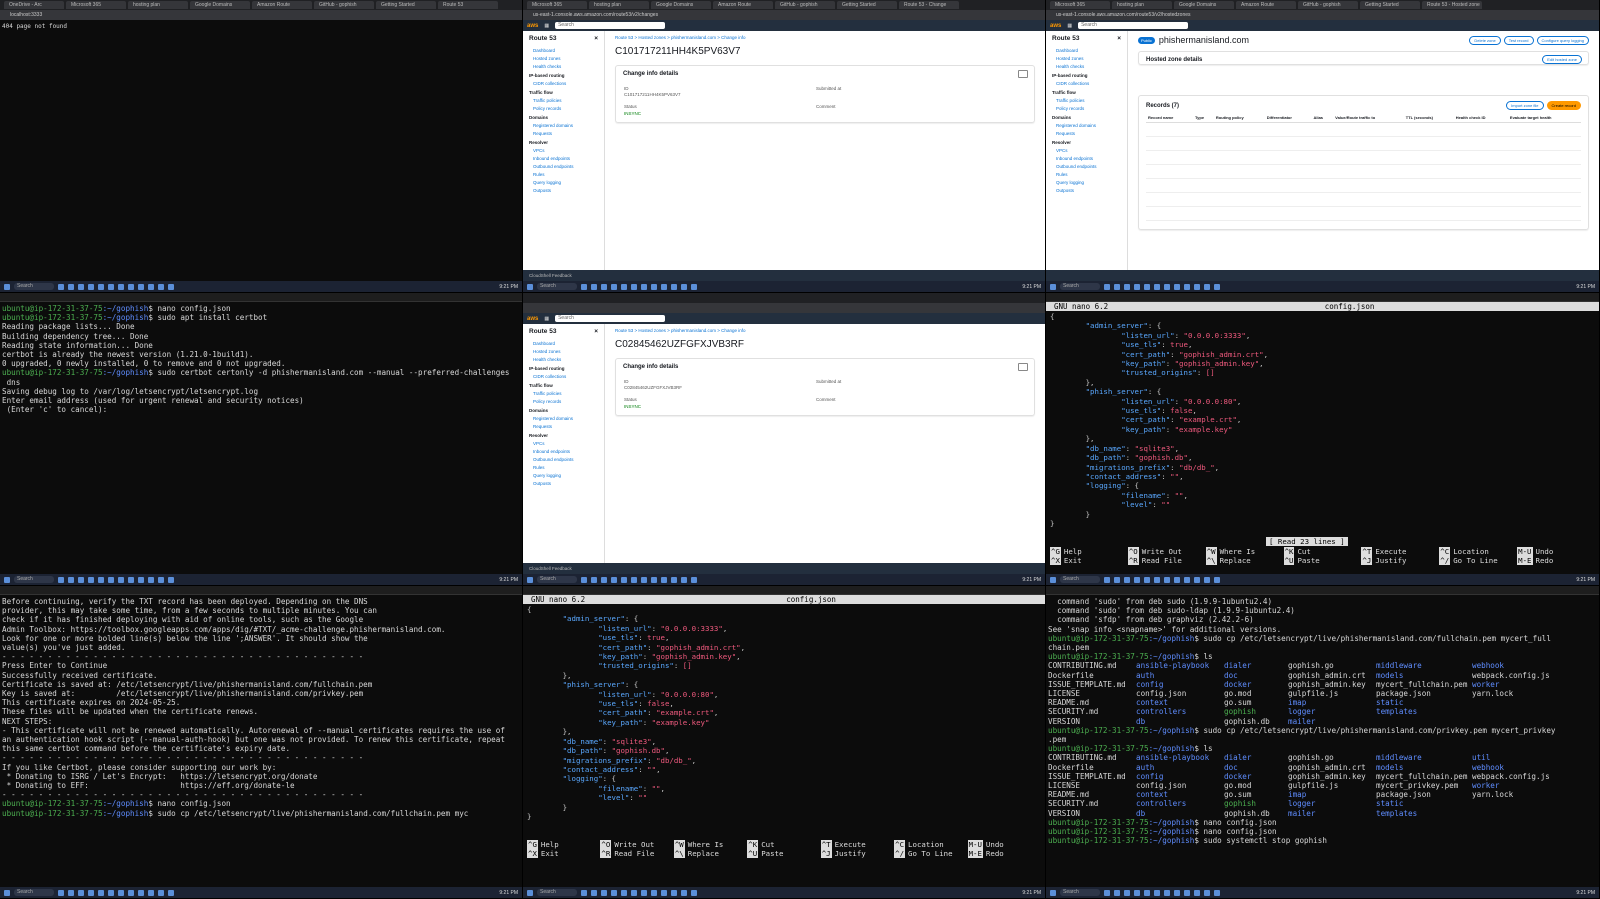 Image resolution: width=1600 pixels, height=899 pixels. Describe the element at coordinates (1069, 26) in the screenshot. I see `services-menu-icon: ▦` at that location.